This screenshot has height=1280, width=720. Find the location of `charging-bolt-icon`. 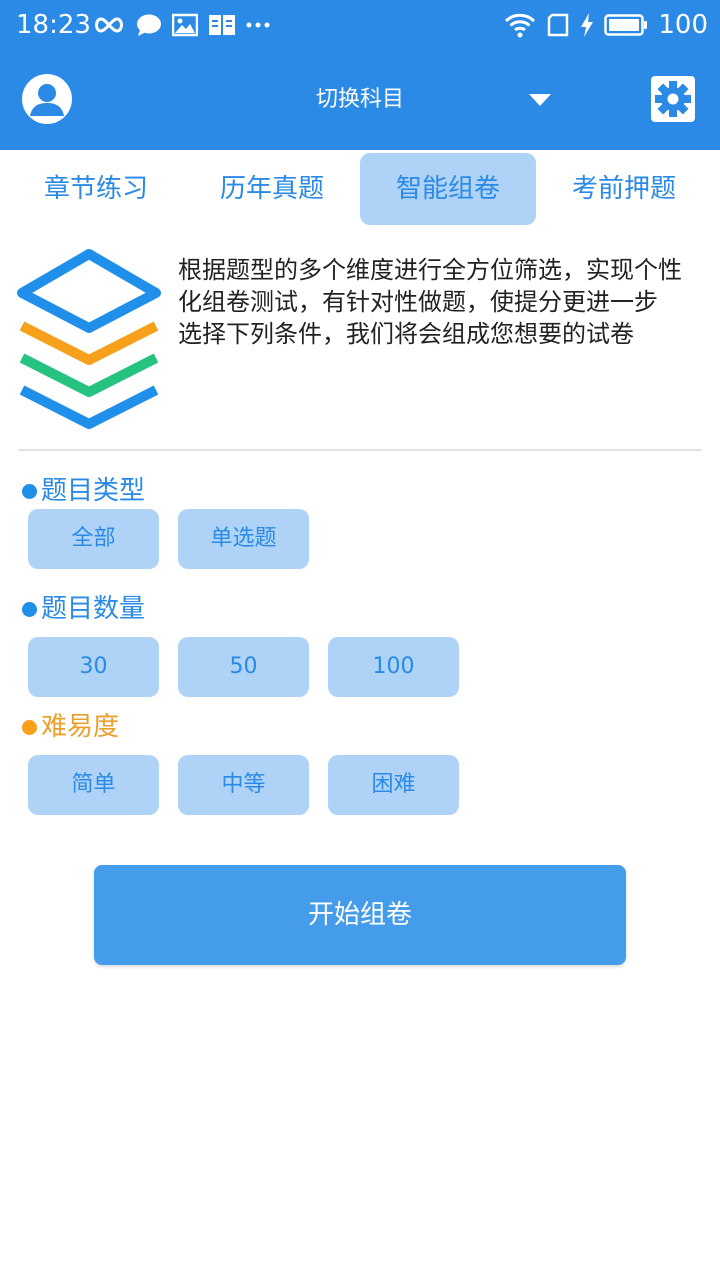

charging-bolt-icon is located at coordinates (587, 25).